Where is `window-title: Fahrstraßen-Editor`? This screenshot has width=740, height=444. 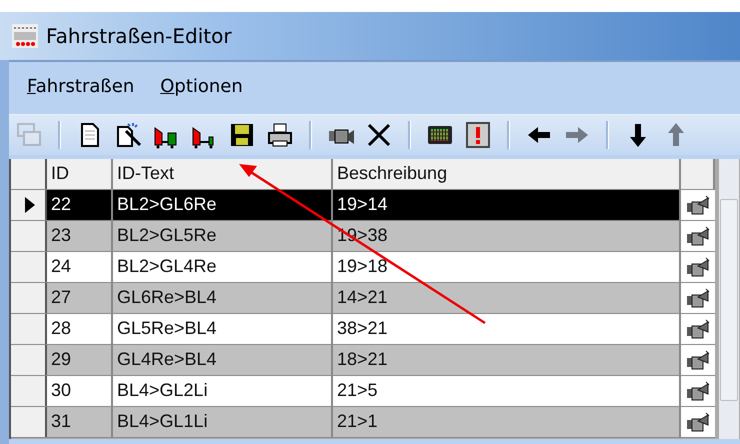
window-title: Fahrstraßen-Editor is located at coordinates (139, 36).